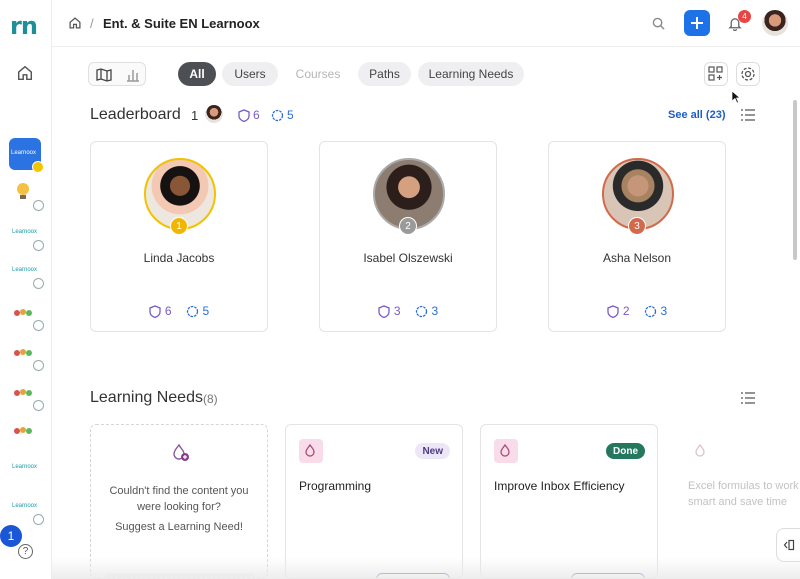  What do you see at coordinates (374, 501) in the screenshot?
I see `learning-need-card: New Programming` at bounding box center [374, 501].